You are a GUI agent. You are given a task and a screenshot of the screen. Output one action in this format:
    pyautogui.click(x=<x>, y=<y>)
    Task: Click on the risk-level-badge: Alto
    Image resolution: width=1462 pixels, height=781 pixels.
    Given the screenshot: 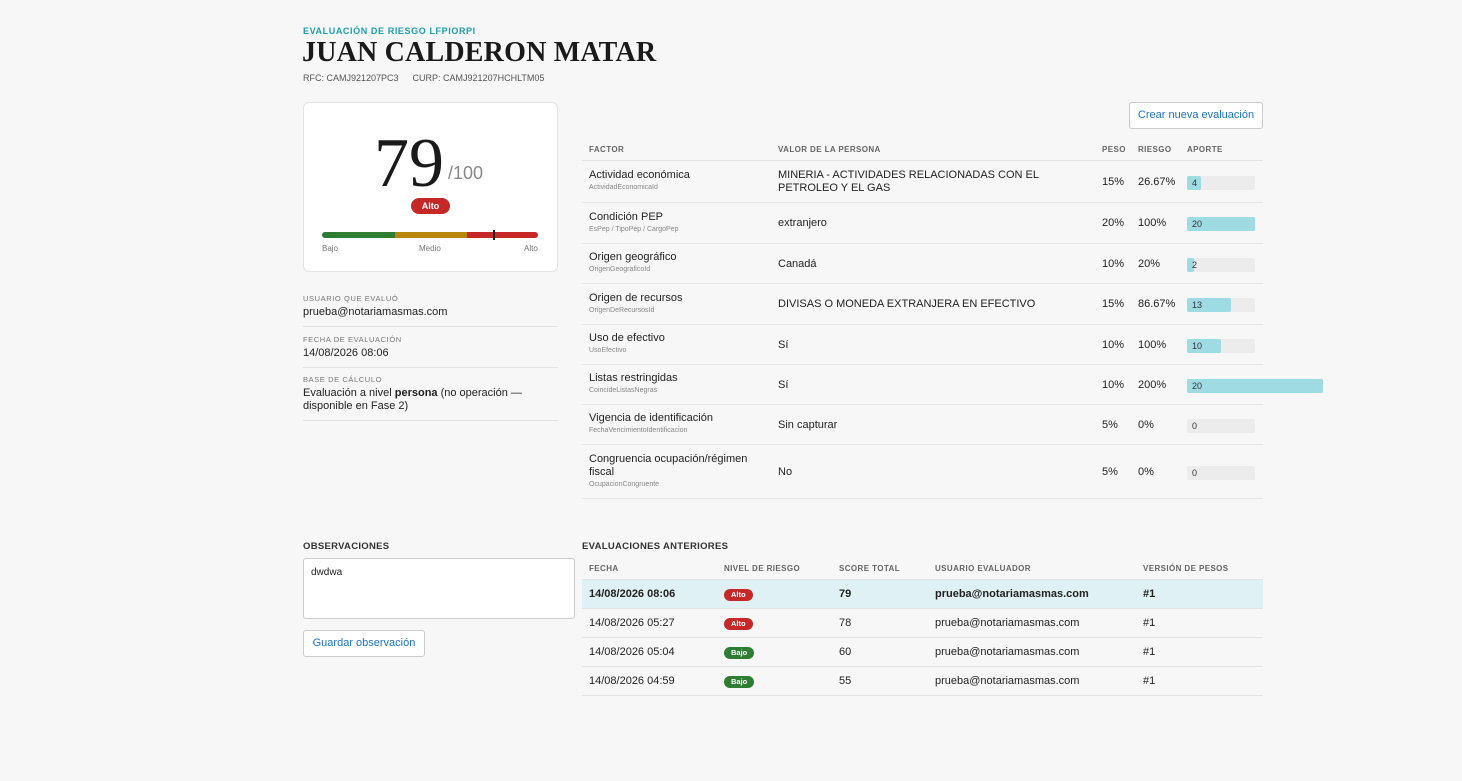 What is the action you would take?
    pyautogui.click(x=430, y=206)
    